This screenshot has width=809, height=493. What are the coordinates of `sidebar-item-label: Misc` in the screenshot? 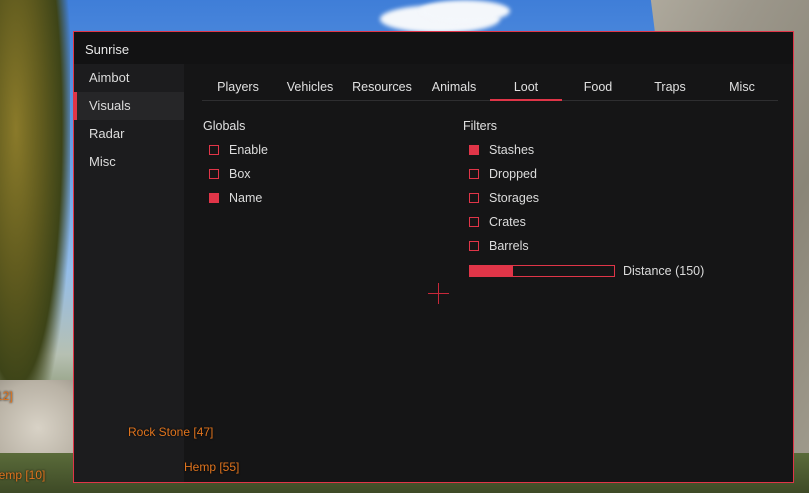 It's located at (102, 161).